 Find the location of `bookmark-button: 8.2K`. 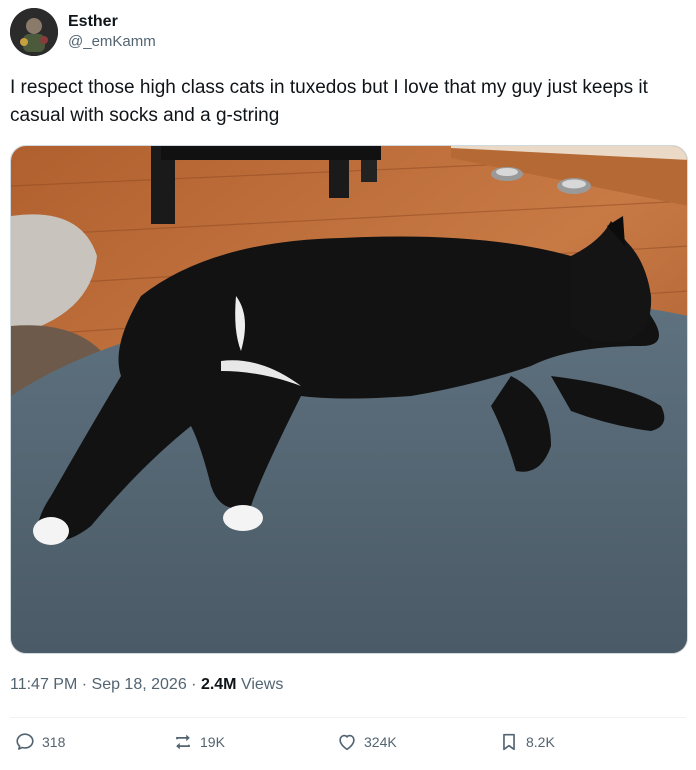

bookmark-button: 8.2K is located at coordinates (526, 742).